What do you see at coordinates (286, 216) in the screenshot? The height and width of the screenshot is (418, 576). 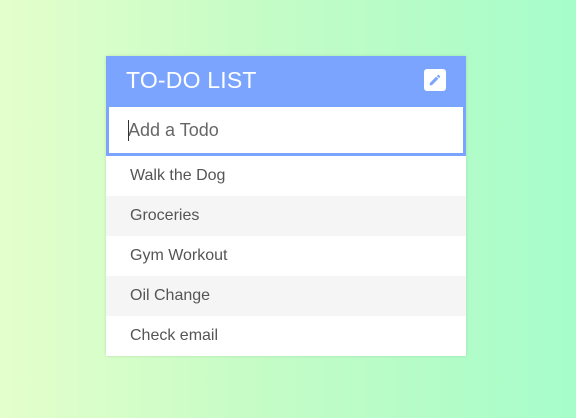 I see `list-item: Groceries` at bounding box center [286, 216].